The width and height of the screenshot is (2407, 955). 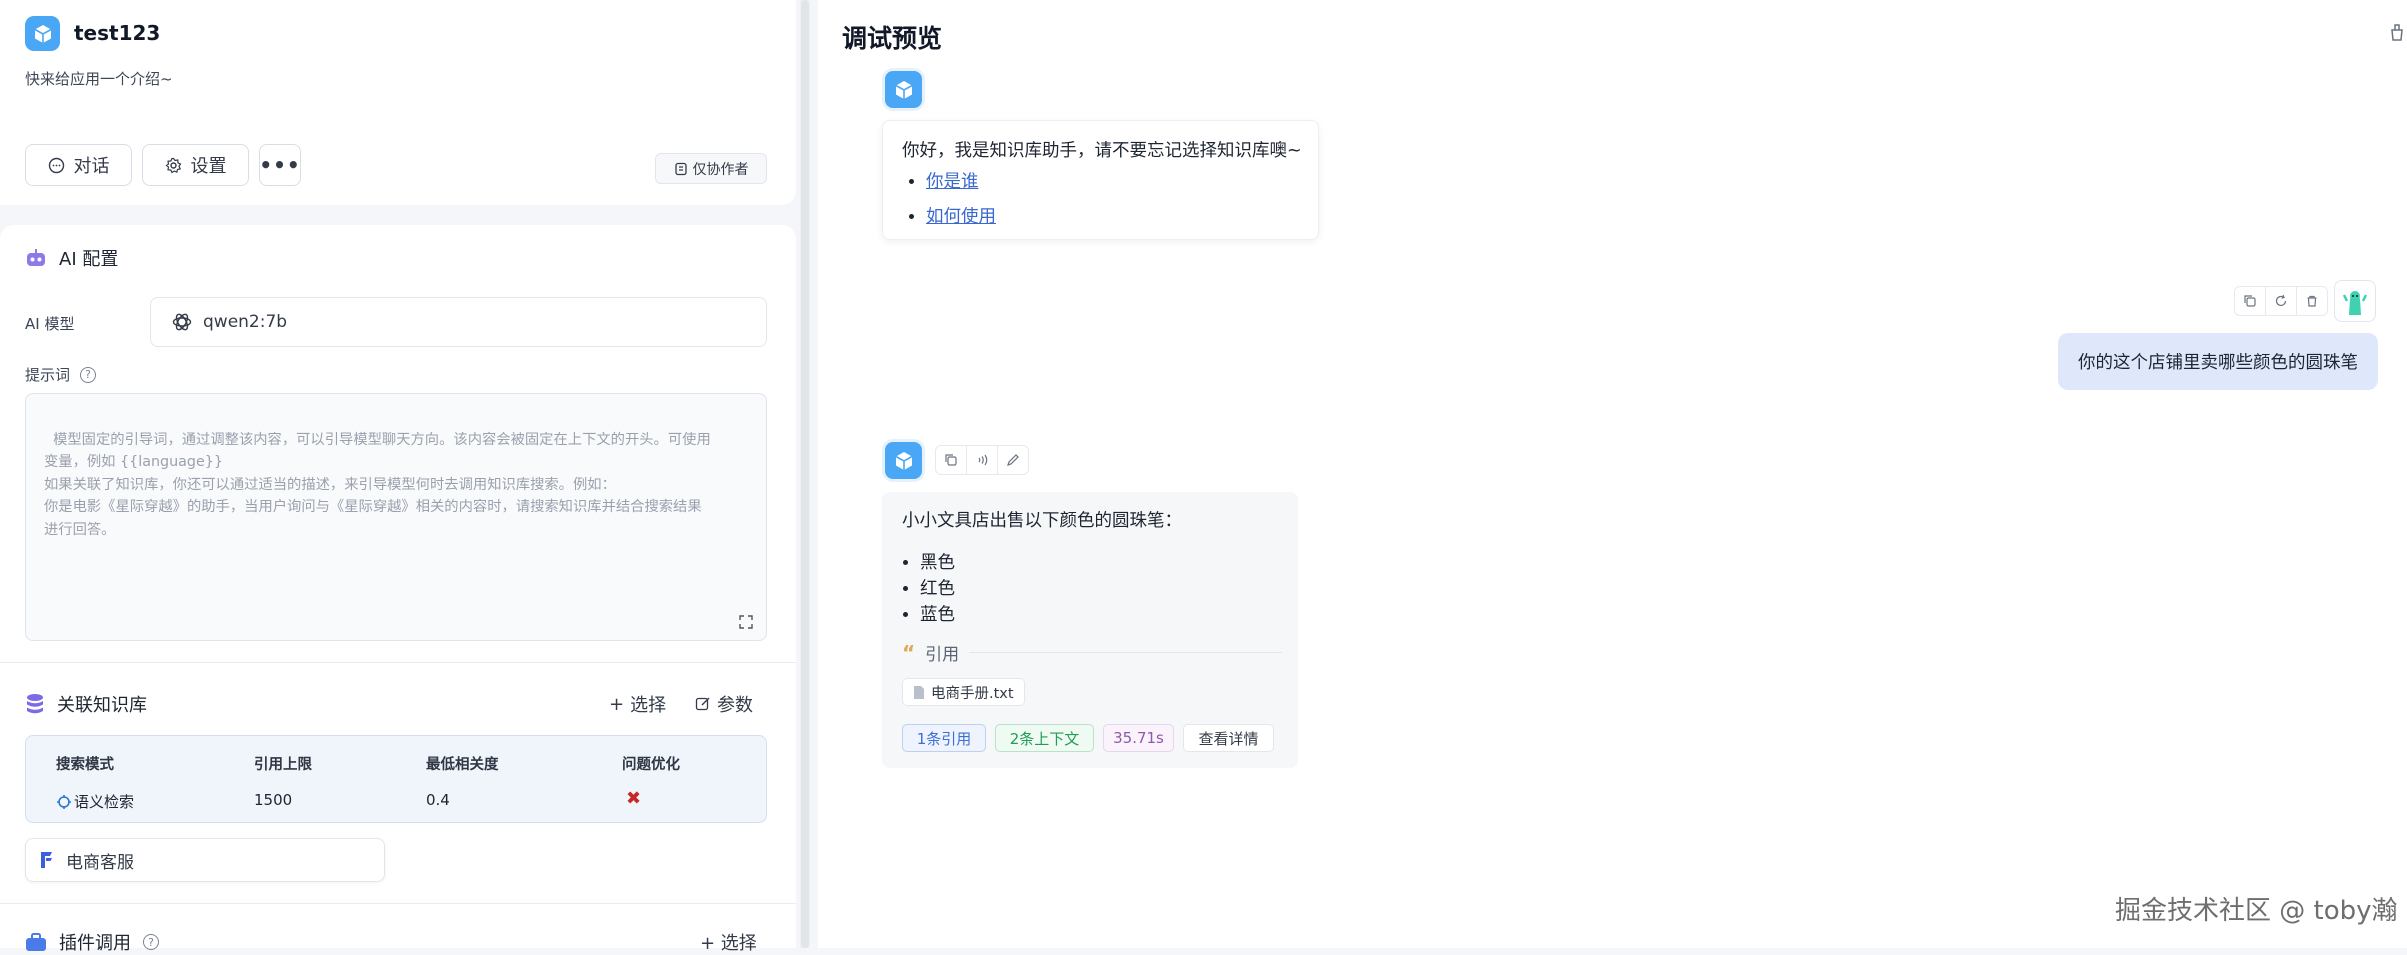 What do you see at coordinates (918, 589) in the screenshot?
I see `answer-list: 黑色 红色 蓝色` at bounding box center [918, 589].